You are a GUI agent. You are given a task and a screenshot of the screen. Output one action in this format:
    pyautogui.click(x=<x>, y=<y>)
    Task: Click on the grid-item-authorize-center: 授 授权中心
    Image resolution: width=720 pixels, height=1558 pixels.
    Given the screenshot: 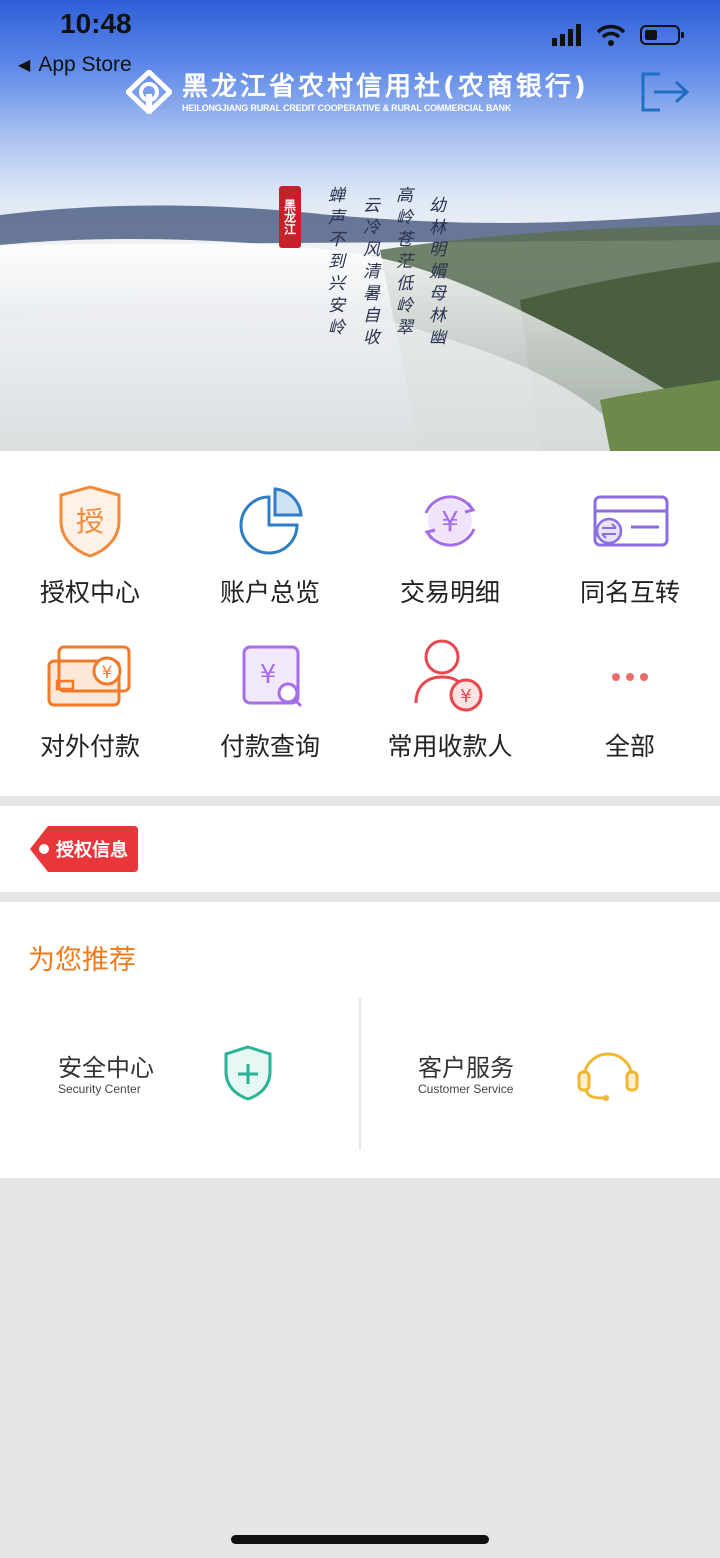 What is the action you would take?
    pyautogui.click(x=90, y=545)
    